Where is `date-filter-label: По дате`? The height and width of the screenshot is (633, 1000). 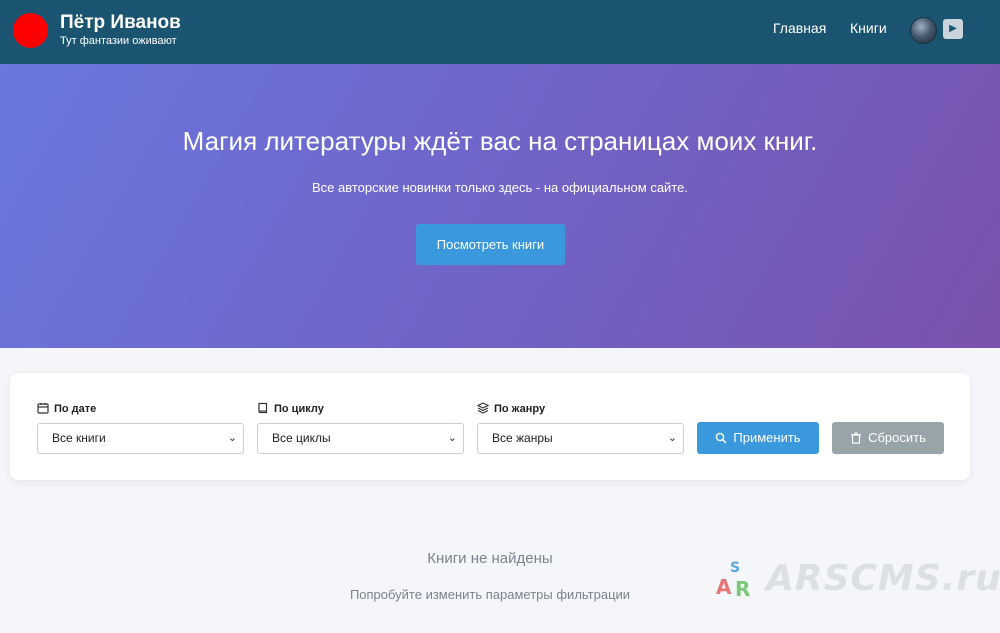 date-filter-label: По дате is located at coordinates (66, 408).